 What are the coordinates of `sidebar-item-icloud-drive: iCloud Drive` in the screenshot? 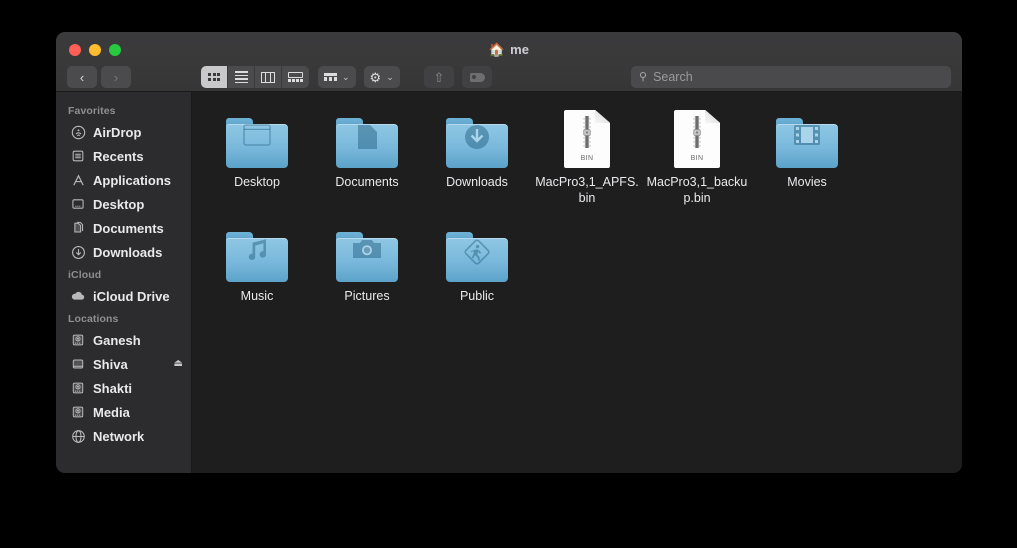 It's located at (123, 296).